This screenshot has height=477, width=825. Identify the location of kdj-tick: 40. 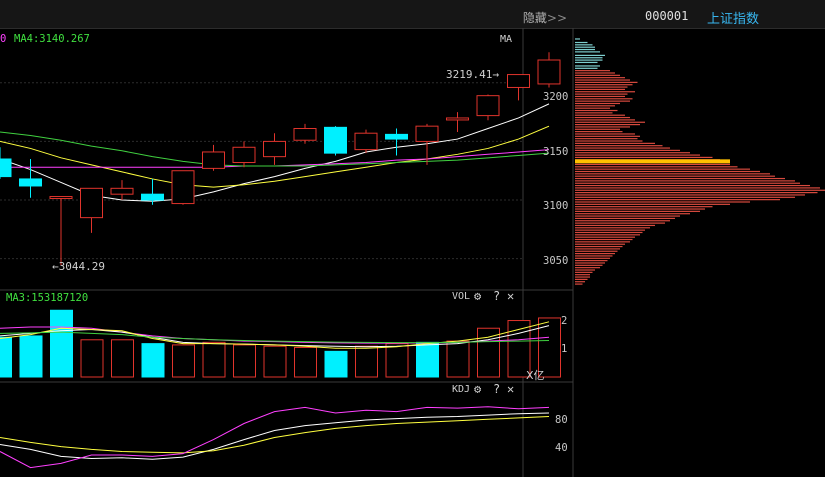
(561, 448).